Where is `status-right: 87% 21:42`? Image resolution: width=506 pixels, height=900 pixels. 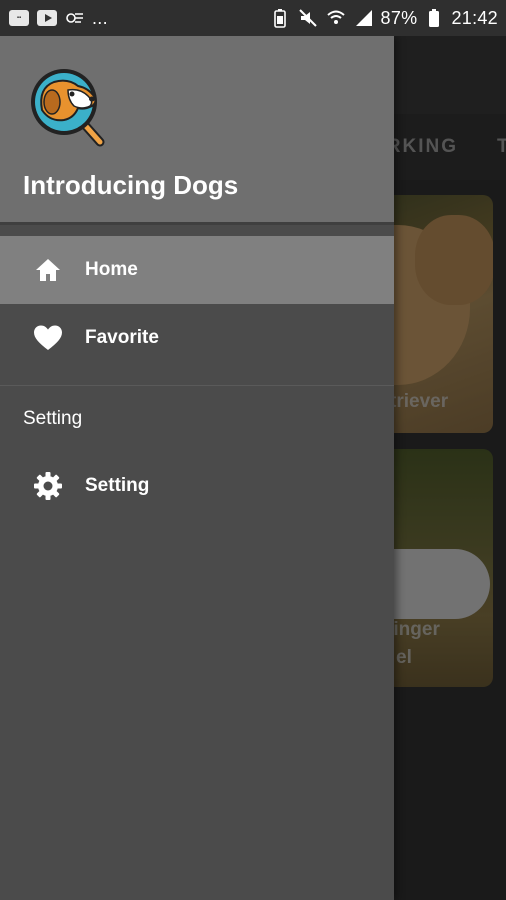 status-right: 87% 21:42 is located at coordinates (383, 18).